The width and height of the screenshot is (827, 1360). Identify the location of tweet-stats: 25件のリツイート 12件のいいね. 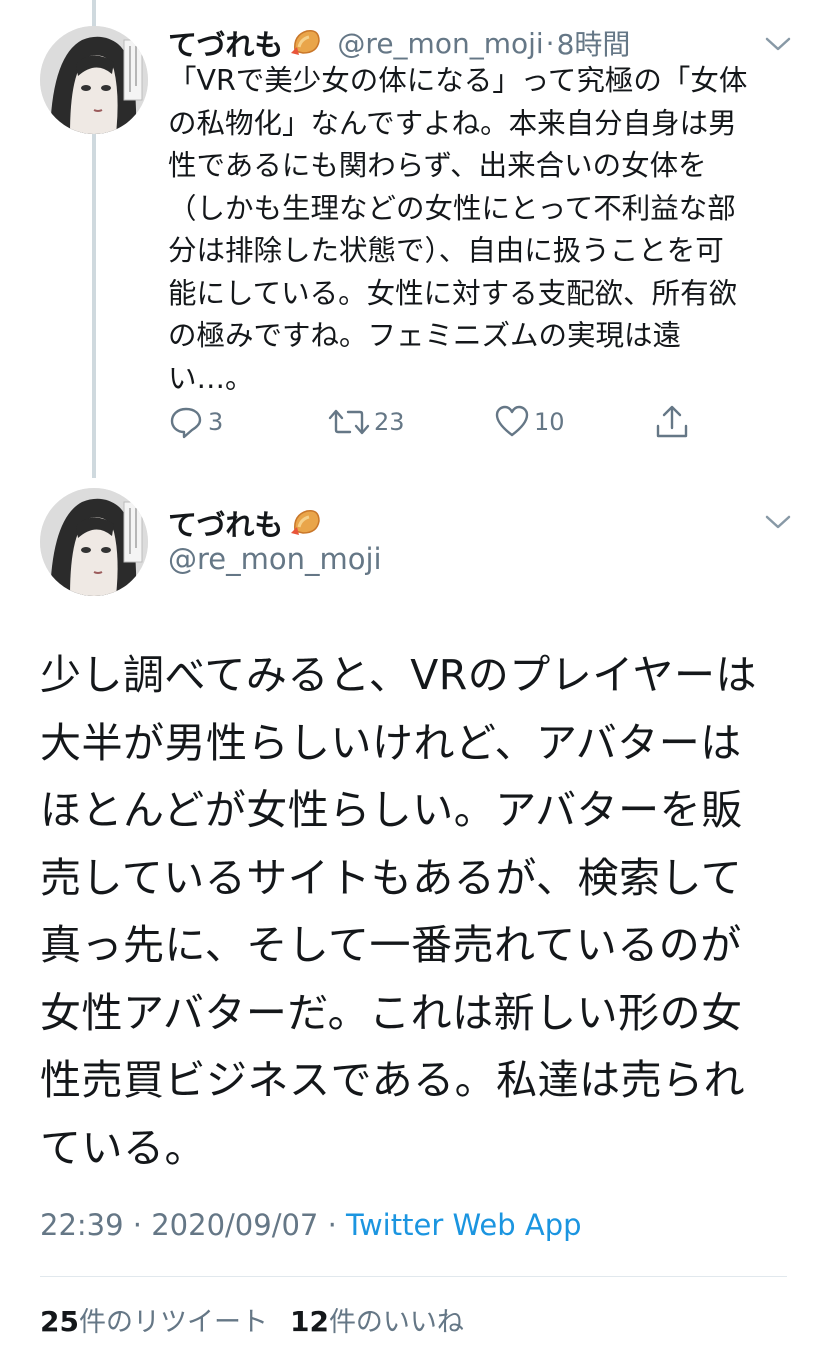
(252, 1319).